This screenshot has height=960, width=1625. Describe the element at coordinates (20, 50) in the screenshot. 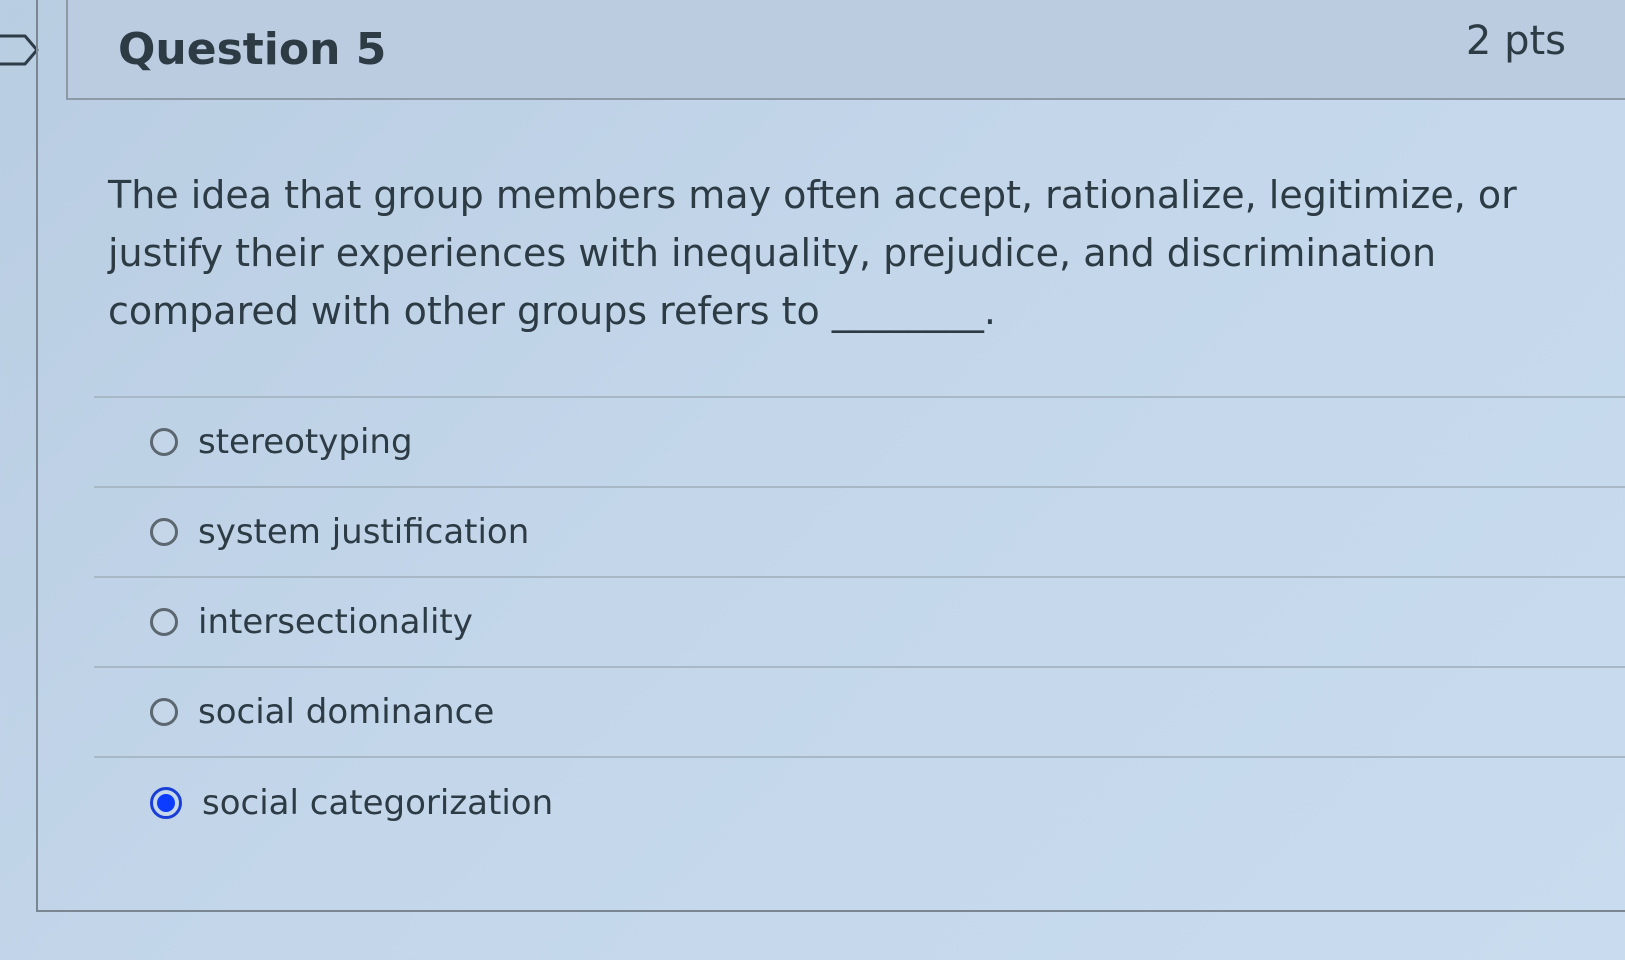

I see `bookmark-icon` at that location.